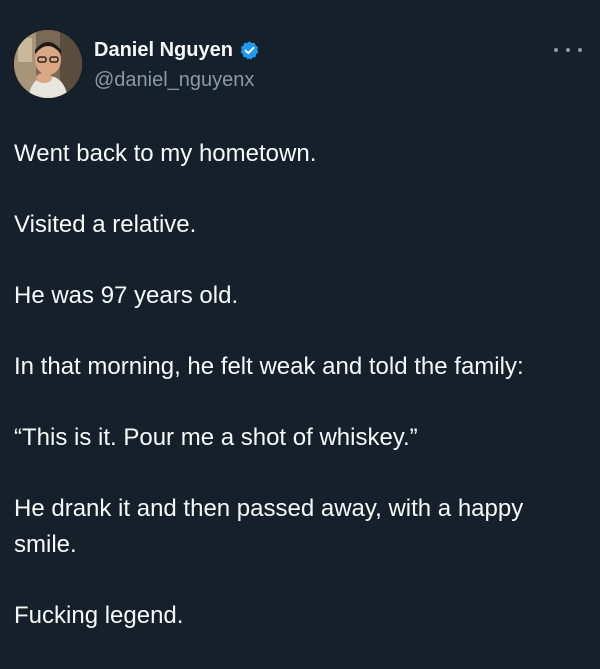  I want to click on tweet-paragraph: Visited a relative., so click(105, 224).